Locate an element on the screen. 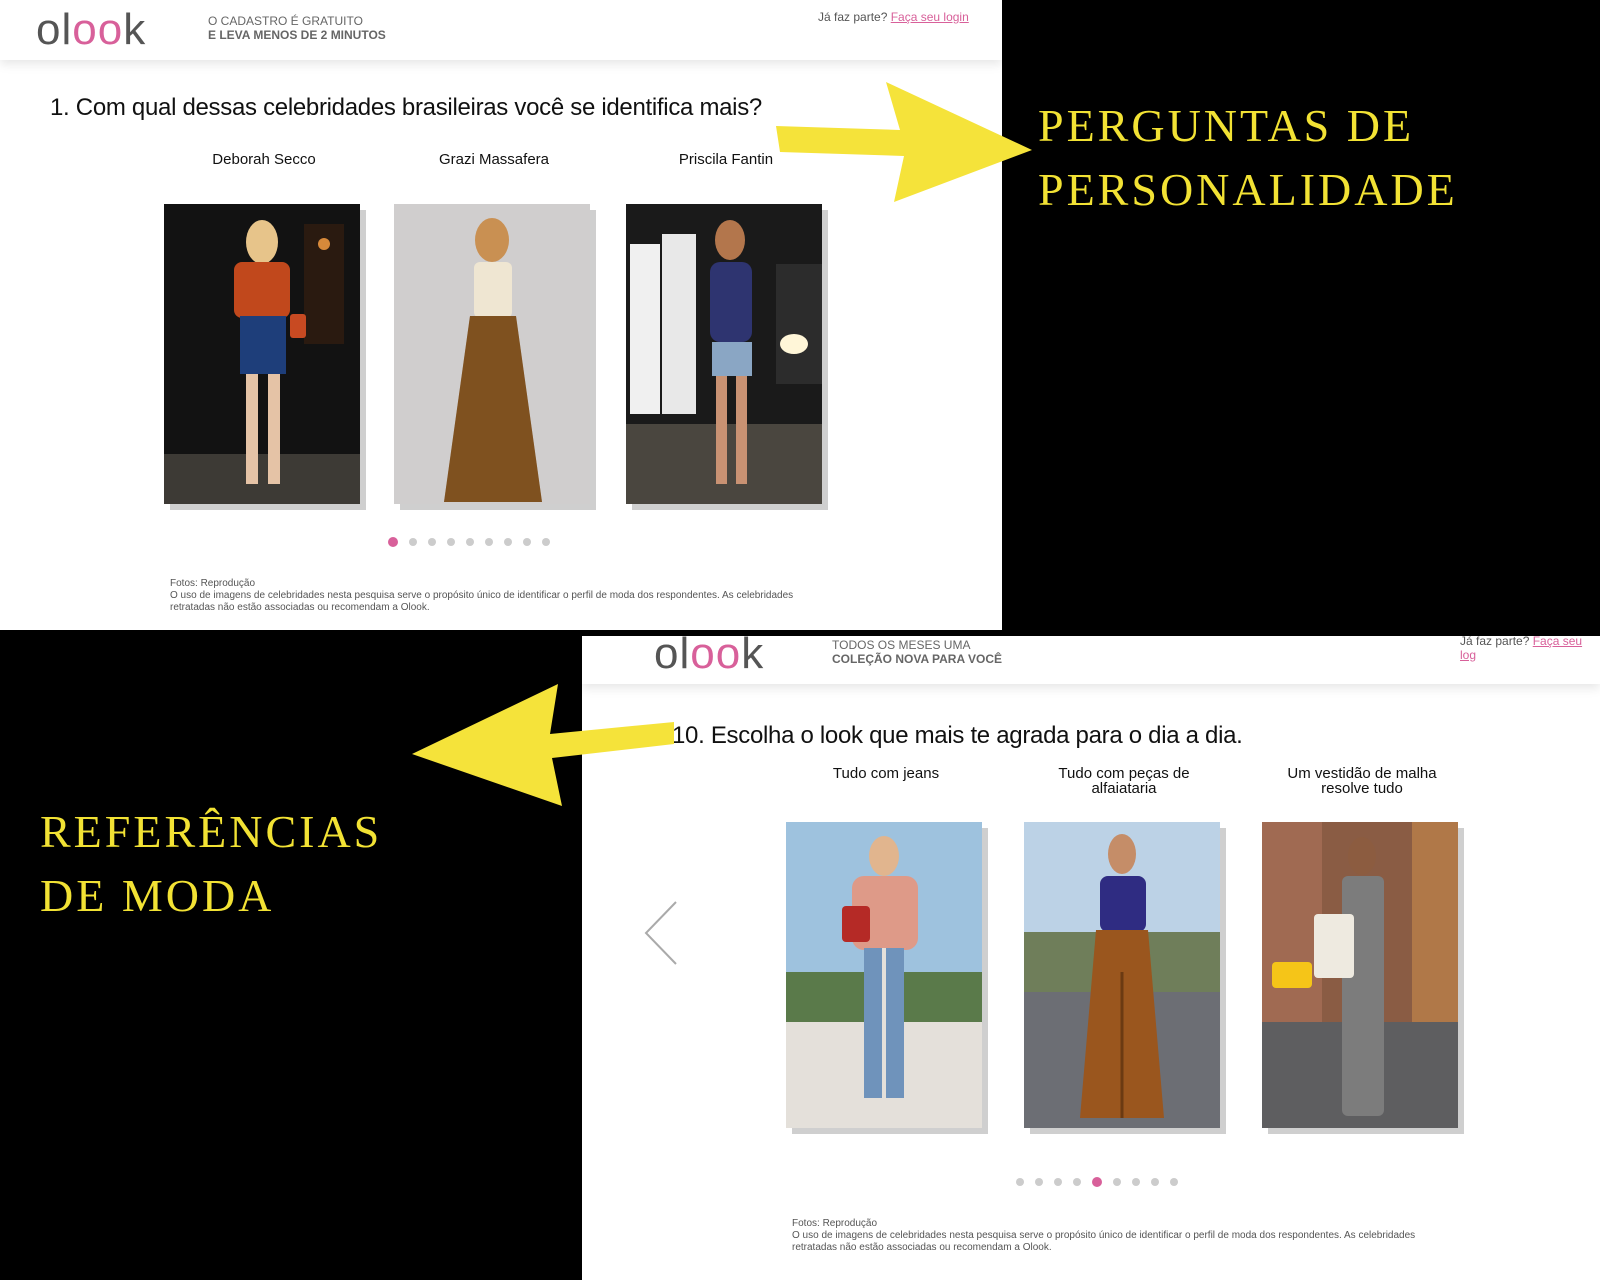  tagline-line-1: O CADASTRO É GRATUITO is located at coordinates (285, 21).